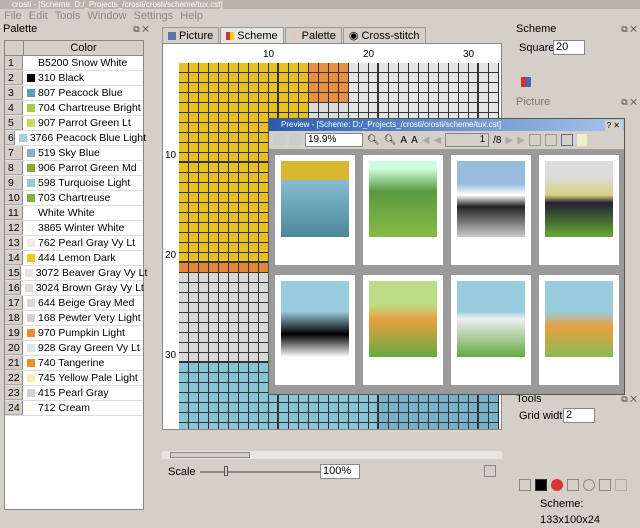 Image resolution: width=640 pixels, height=528 pixels. What do you see at coordinates (210, 455) in the screenshot?
I see `scrollbar-thumb` at bounding box center [210, 455].